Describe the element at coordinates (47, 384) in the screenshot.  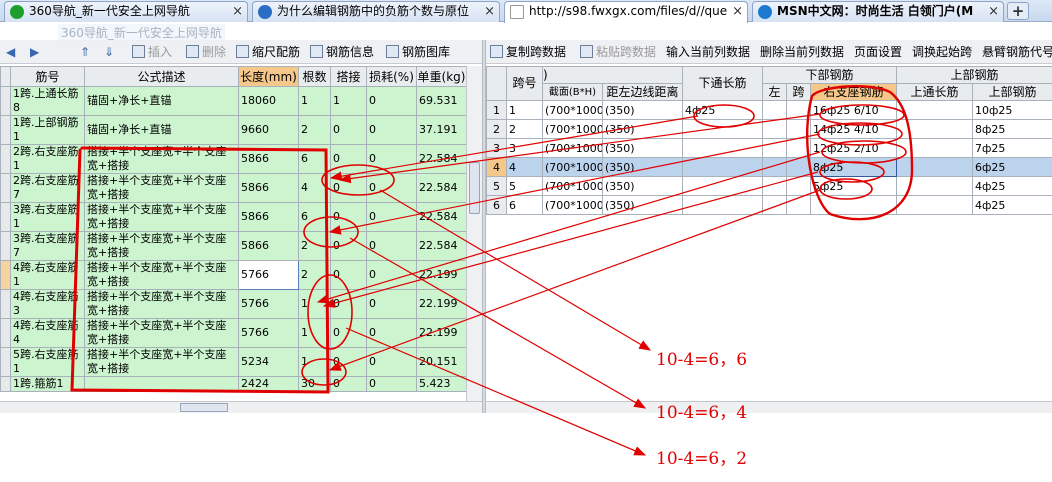
I see `rebar-id-cell: 1跨.箍筋1` at that location.